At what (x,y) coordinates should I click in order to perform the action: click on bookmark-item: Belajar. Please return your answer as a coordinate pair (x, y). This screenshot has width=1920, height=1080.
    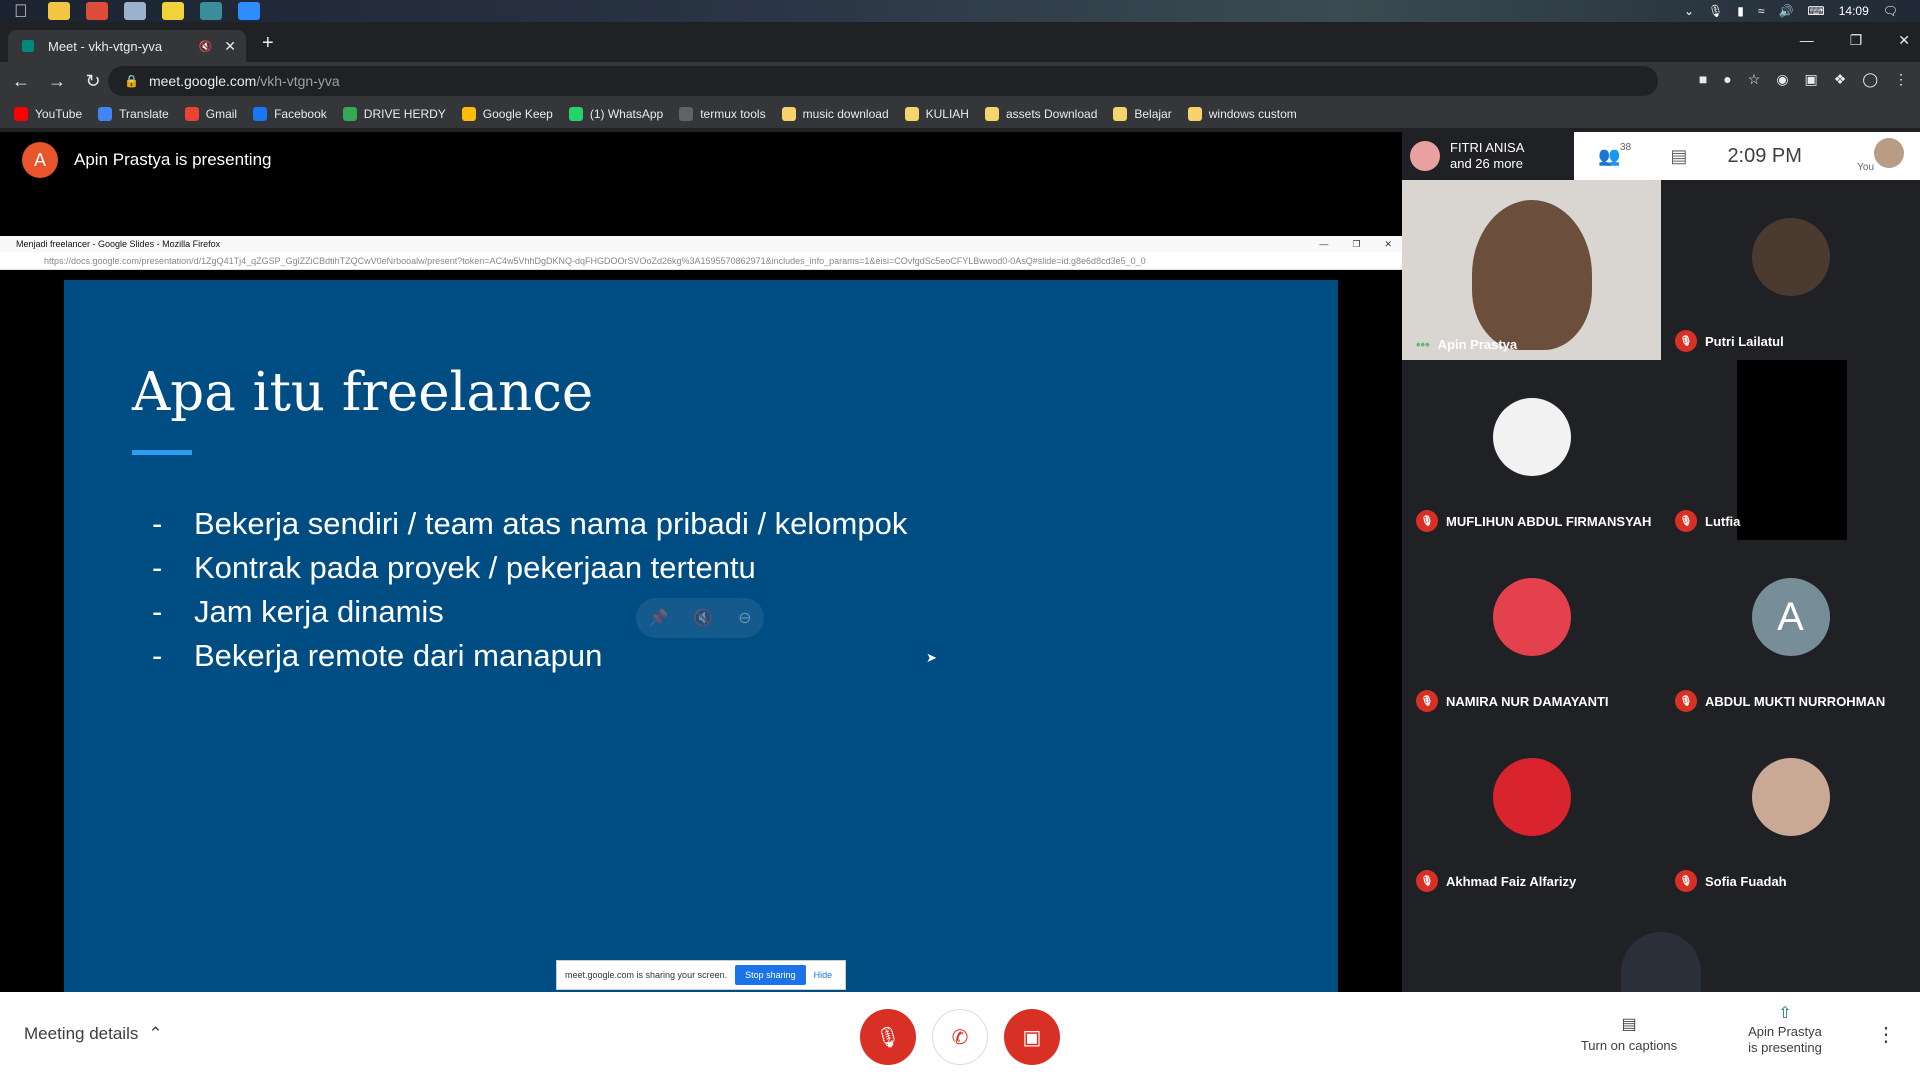
    Looking at the image, I should click on (1142, 114).